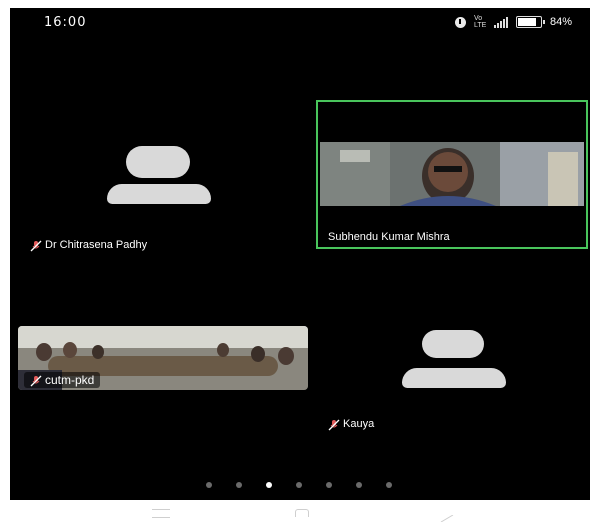  I want to click on status-time: 16:00, so click(65, 22).